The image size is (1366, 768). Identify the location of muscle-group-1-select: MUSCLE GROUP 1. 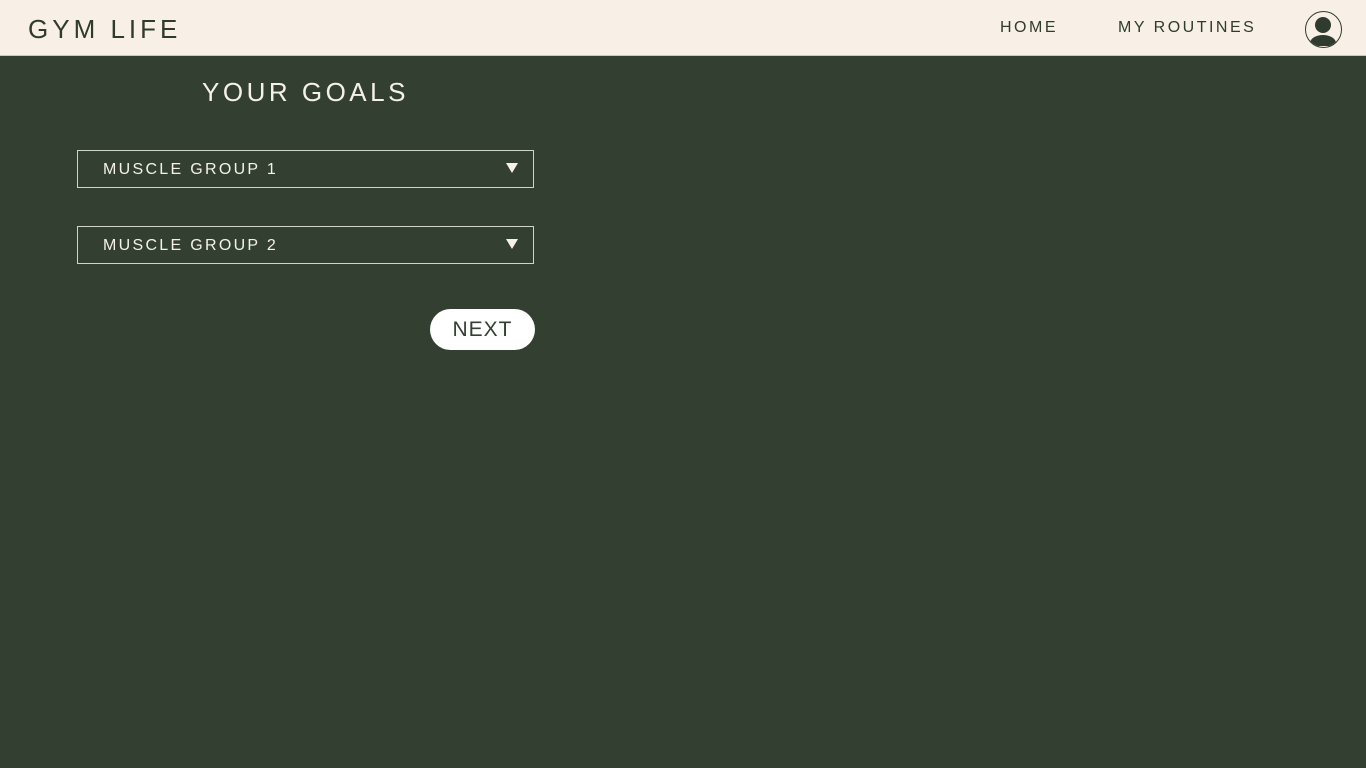
(305, 169).